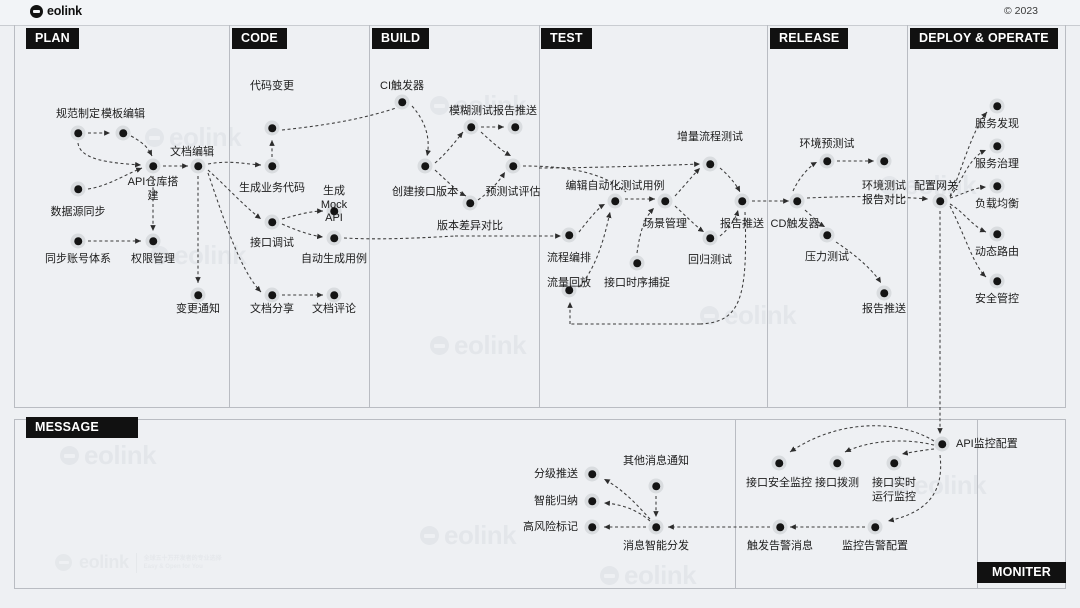 This screenshot has height=608, width=1080. I want to click on node-zhinenggn, so click(592, 501).